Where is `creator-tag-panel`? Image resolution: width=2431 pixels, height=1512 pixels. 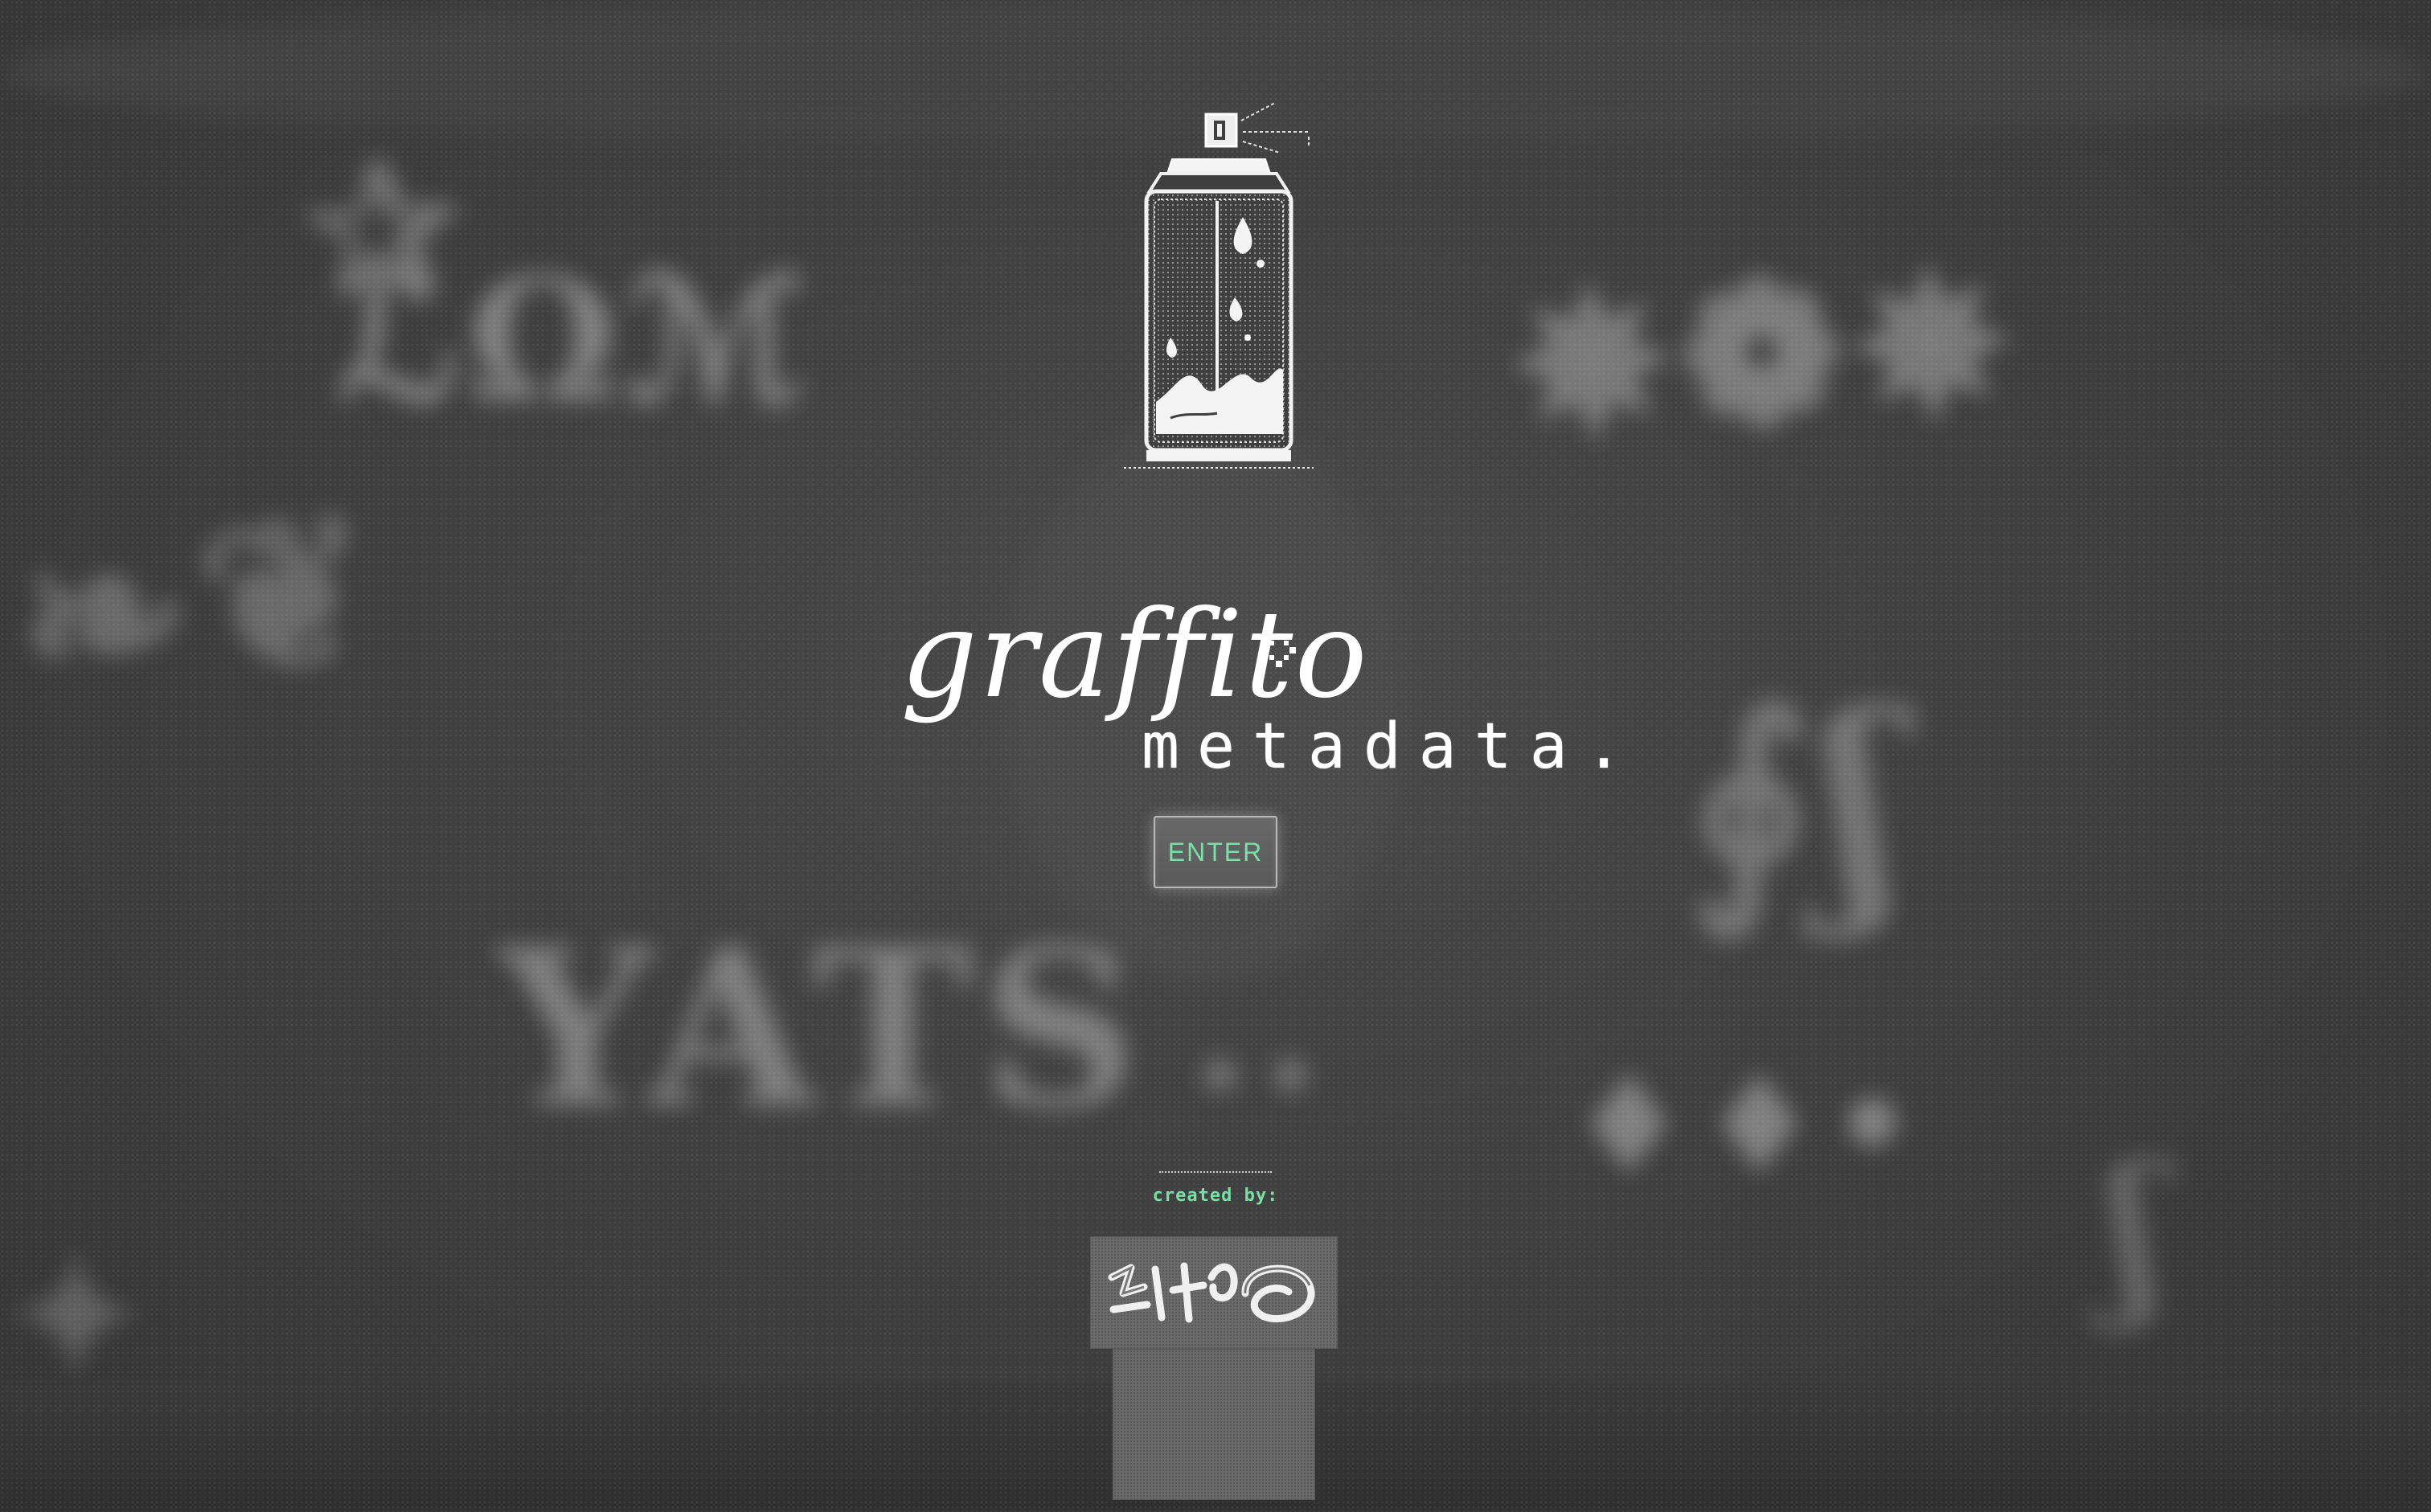
creator-tag-panel is located at coordinates (1214, 1292).